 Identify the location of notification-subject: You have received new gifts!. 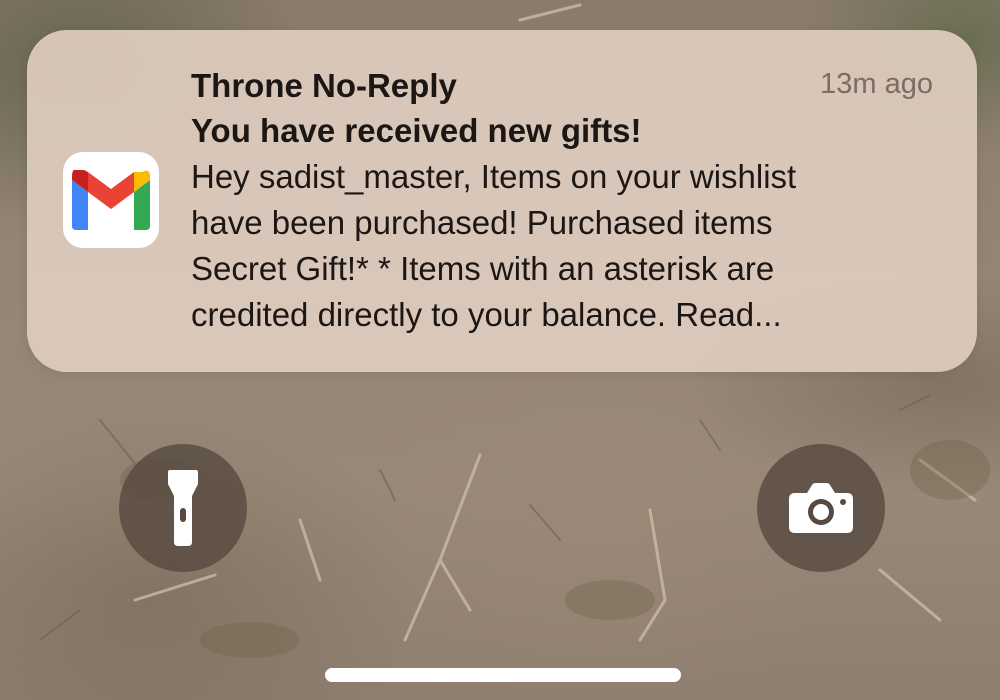
(416, 130).